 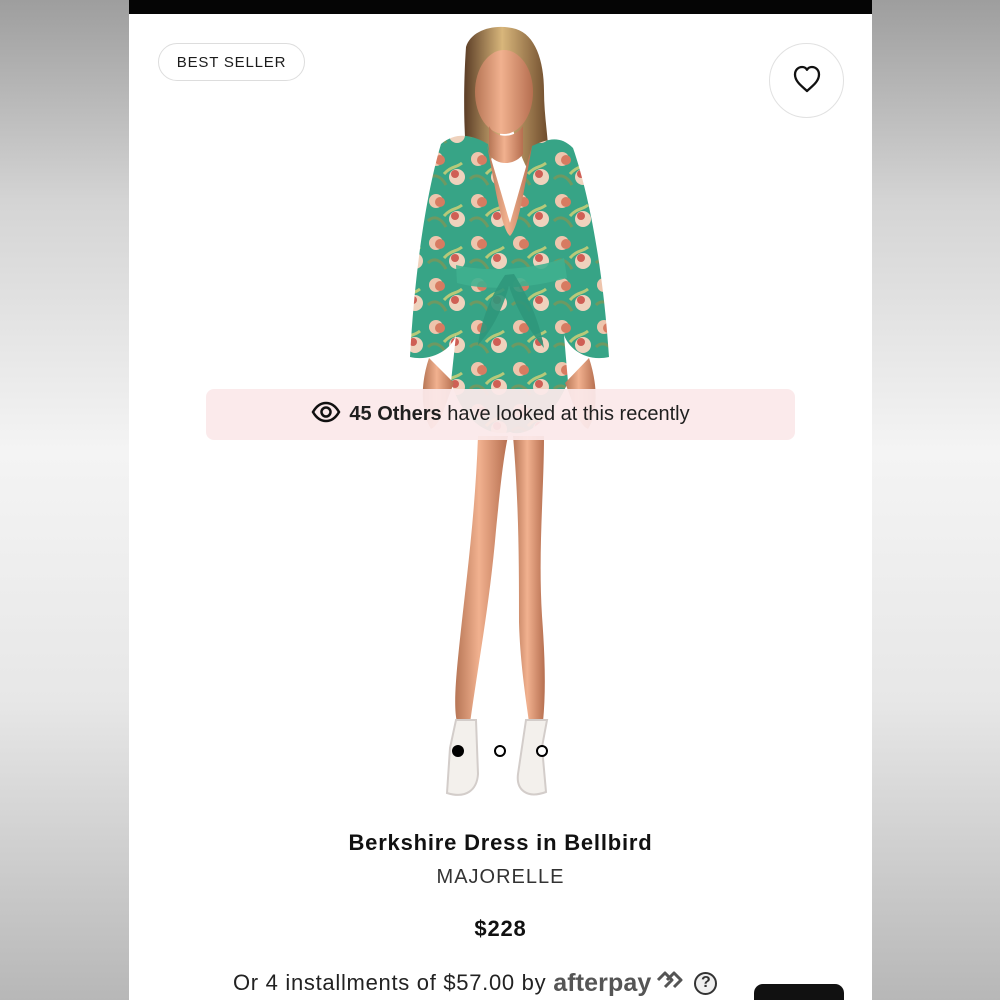 I want to click on favorite-button, so click(x=806, y=80).